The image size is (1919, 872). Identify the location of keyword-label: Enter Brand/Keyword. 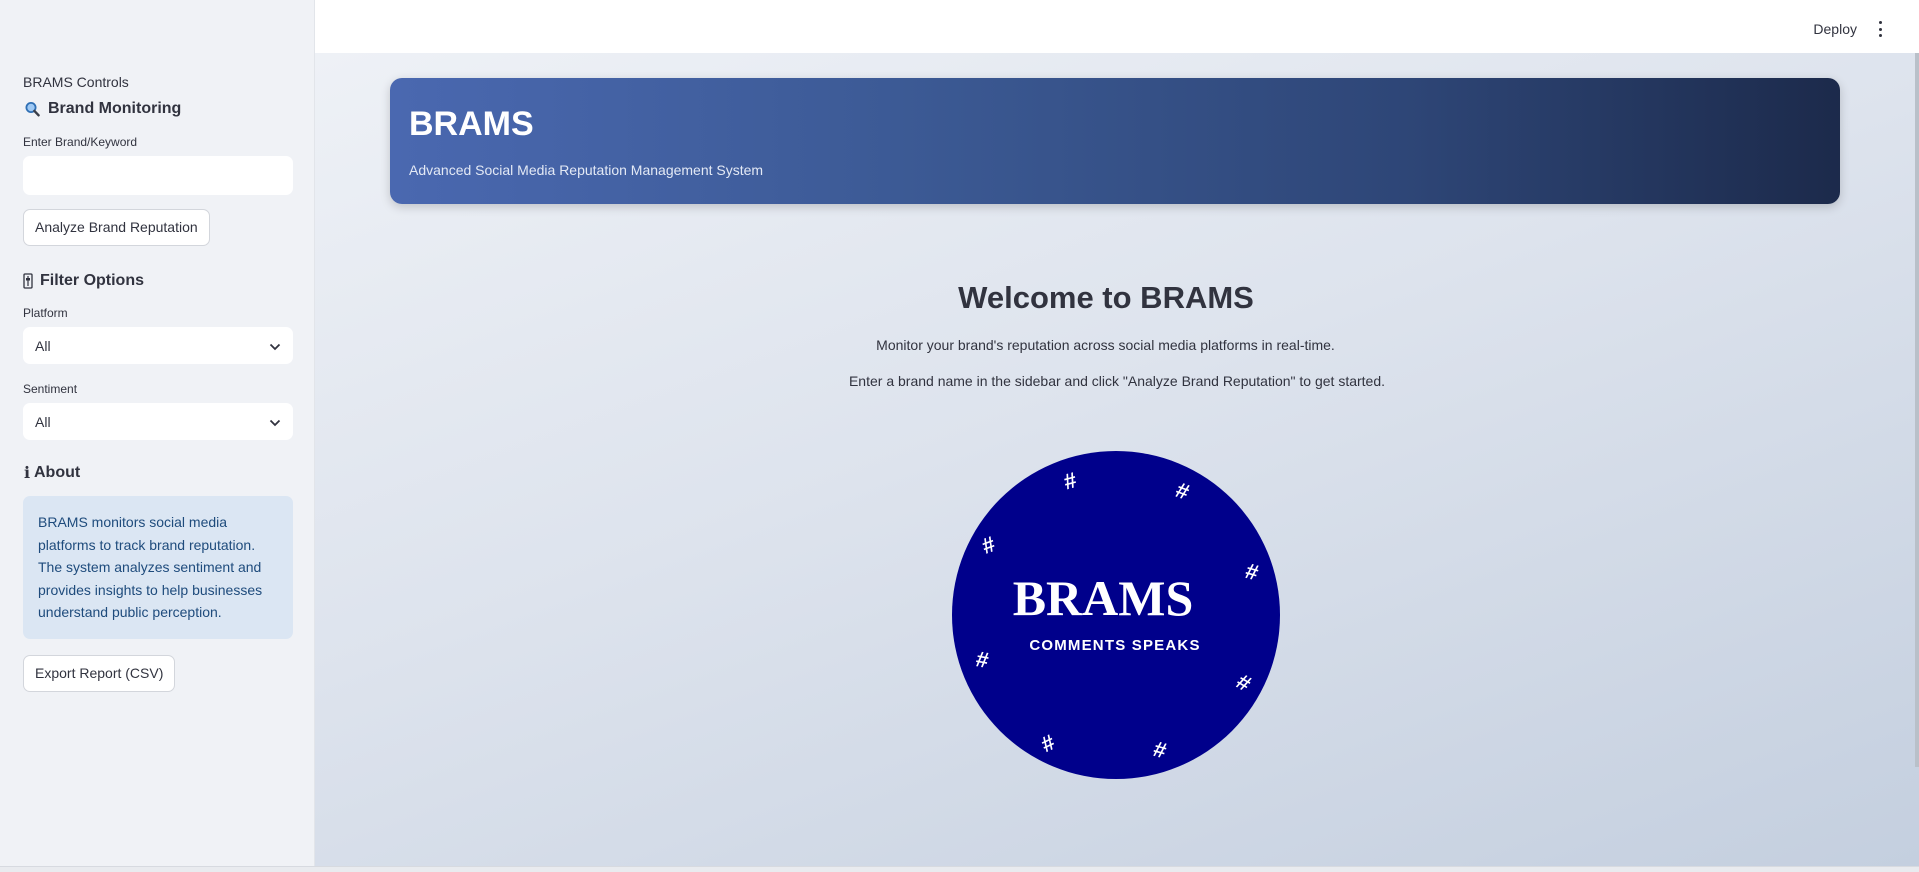
(80, 142).